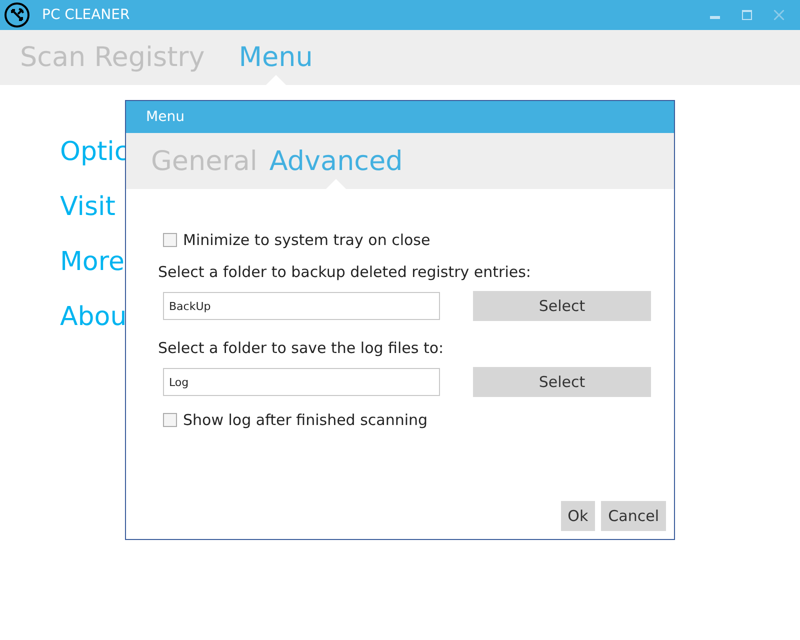  What do you see at coordinates (301, 306) in the screenshot?
I see `folder-field: BackUp` at bounding box center [301, 306].